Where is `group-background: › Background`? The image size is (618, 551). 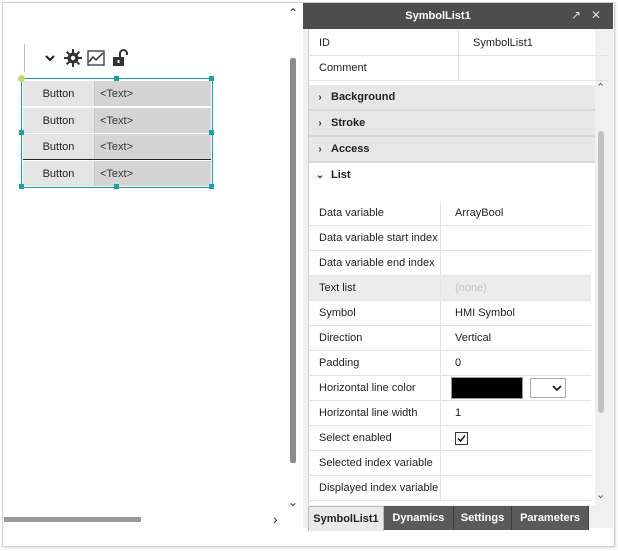
group-background: › Background is located at coordinates (452, 98).